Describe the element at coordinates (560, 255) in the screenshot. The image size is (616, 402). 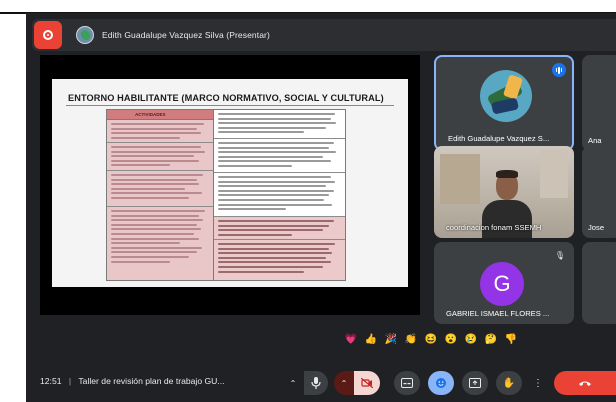
I see `mic-off-icon: 🎙` at that location.